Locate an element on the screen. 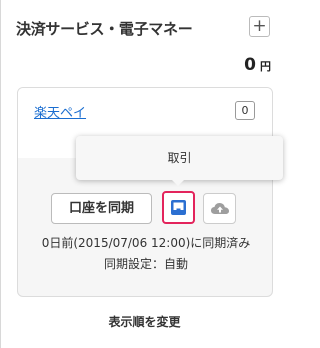 This screenshot has height=348, width=320. sync-setting-text: 同期設定：自動 is located at coordinates (145, 264).